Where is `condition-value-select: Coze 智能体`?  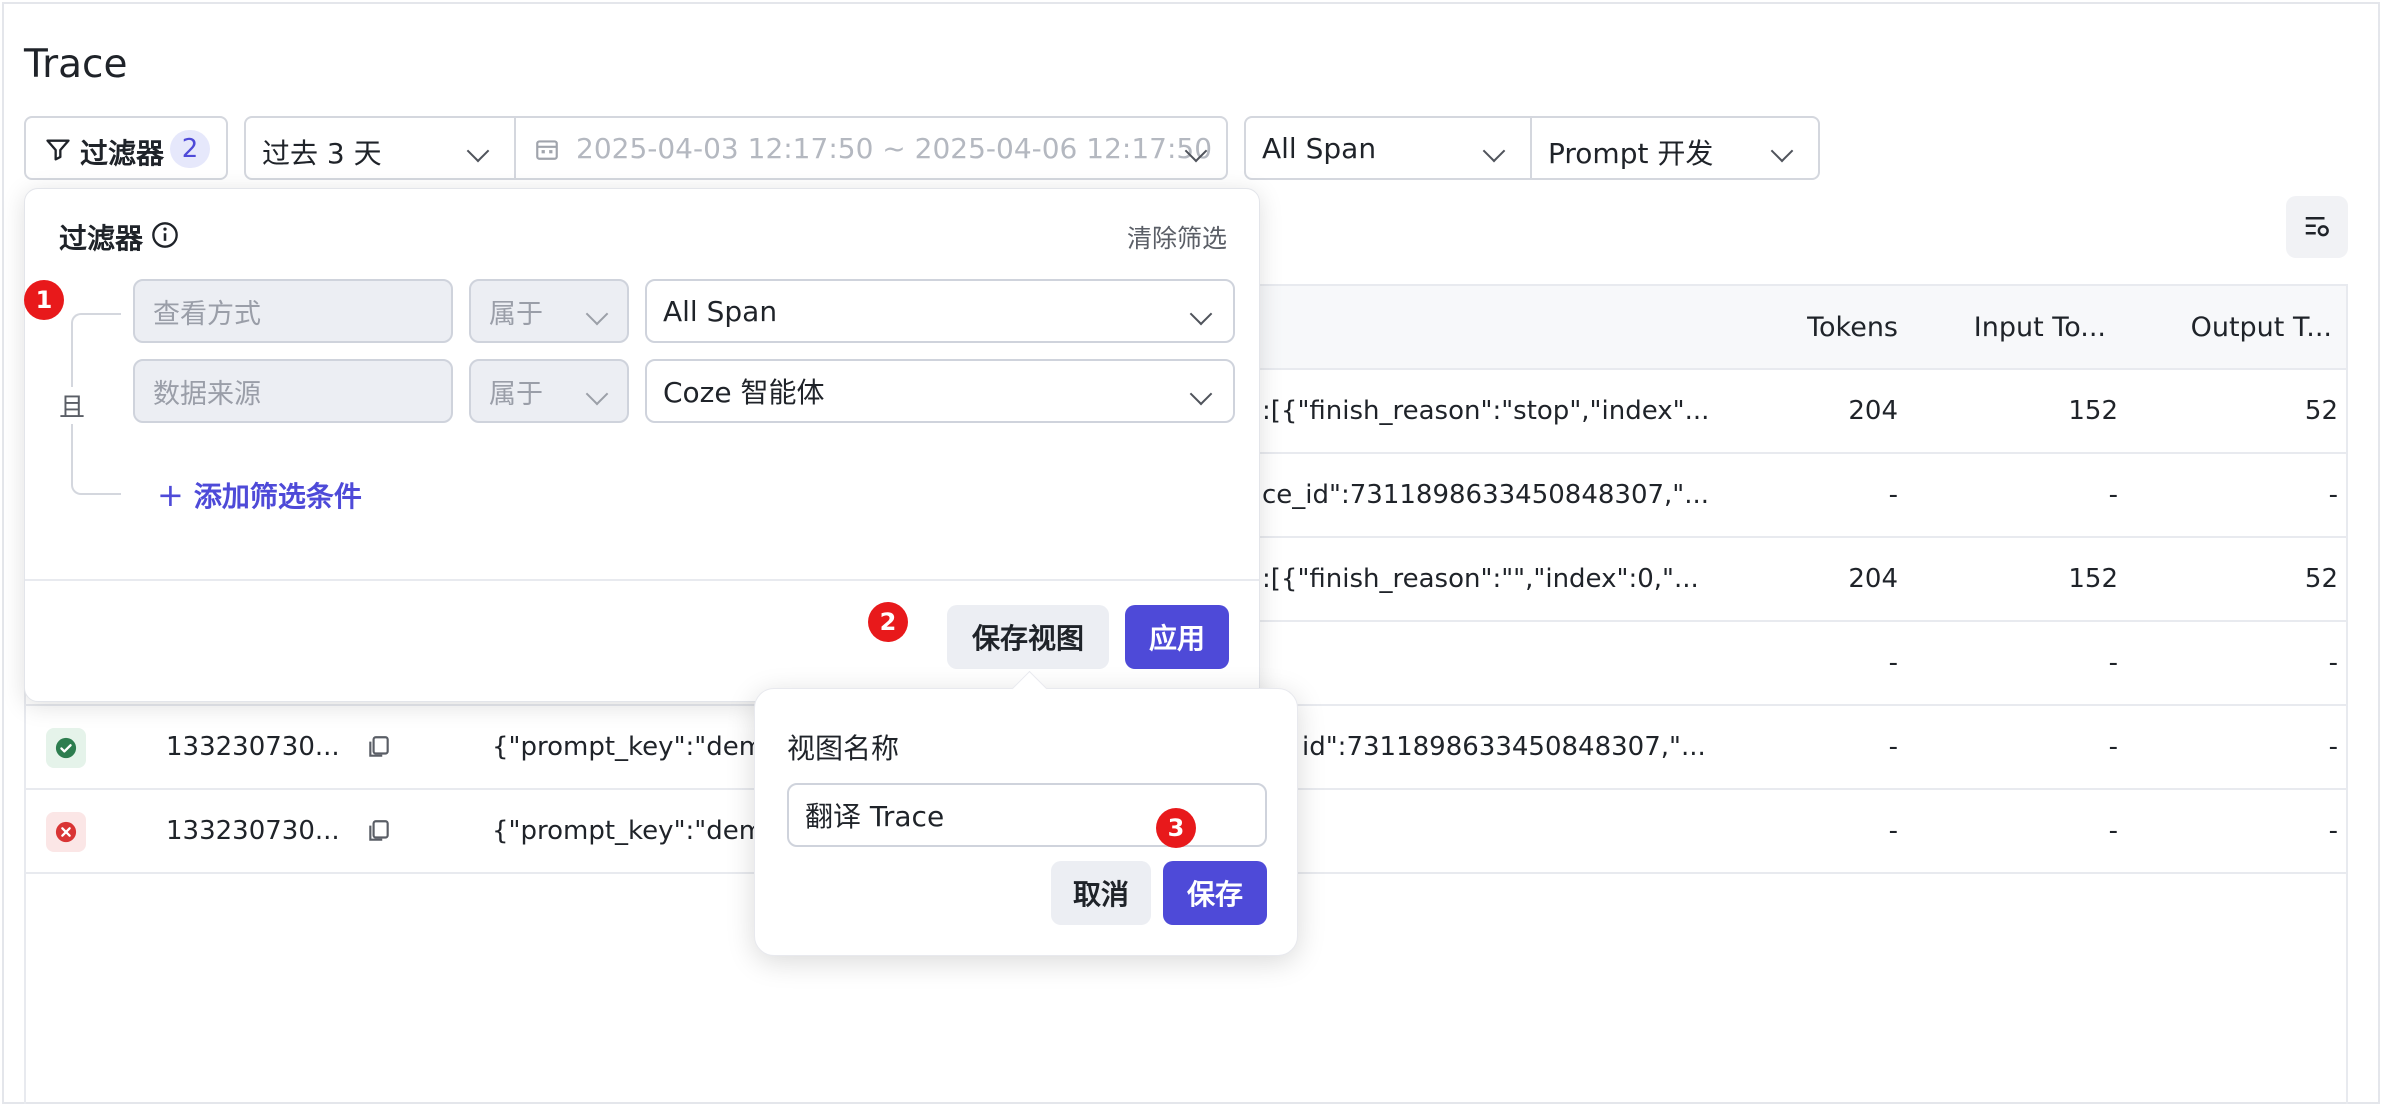
condition-value-select: Coze 智能体 is located at coordinates (940, 391).